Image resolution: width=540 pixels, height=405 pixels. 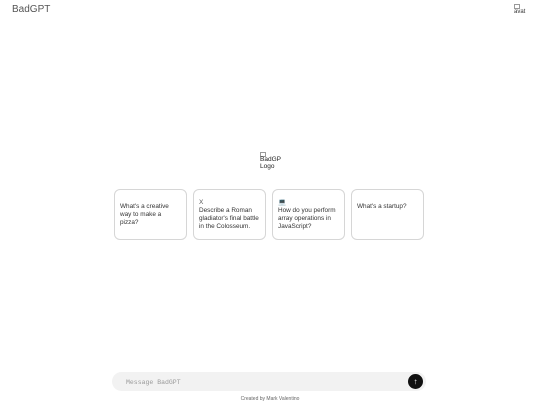 I want to click on message-composer: ↑, so click(x=269, y=381).